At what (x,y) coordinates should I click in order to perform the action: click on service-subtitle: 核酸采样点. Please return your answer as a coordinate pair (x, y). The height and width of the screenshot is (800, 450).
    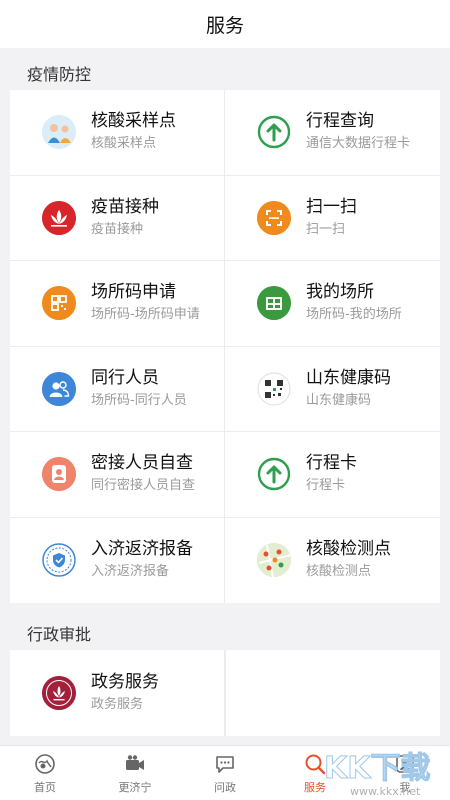
    Looking at the image, I should click on (124, 144).